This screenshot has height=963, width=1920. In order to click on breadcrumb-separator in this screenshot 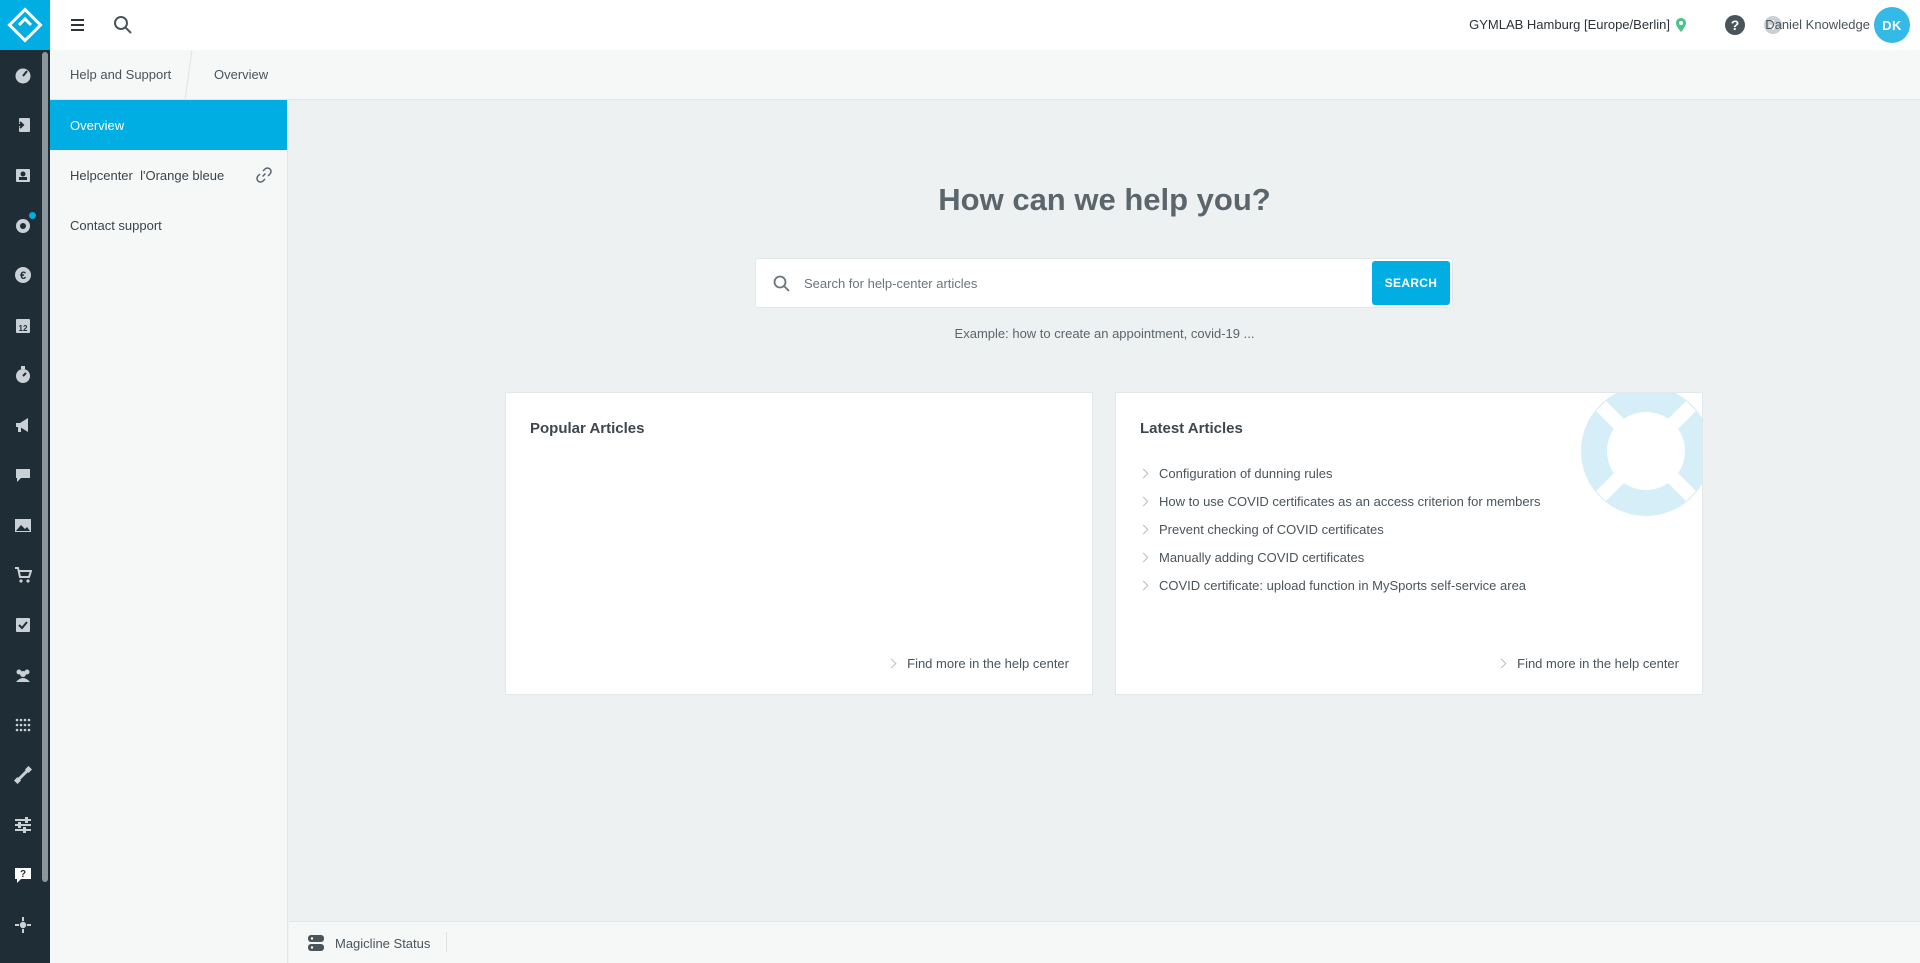, I will do `click(188, 75)`.